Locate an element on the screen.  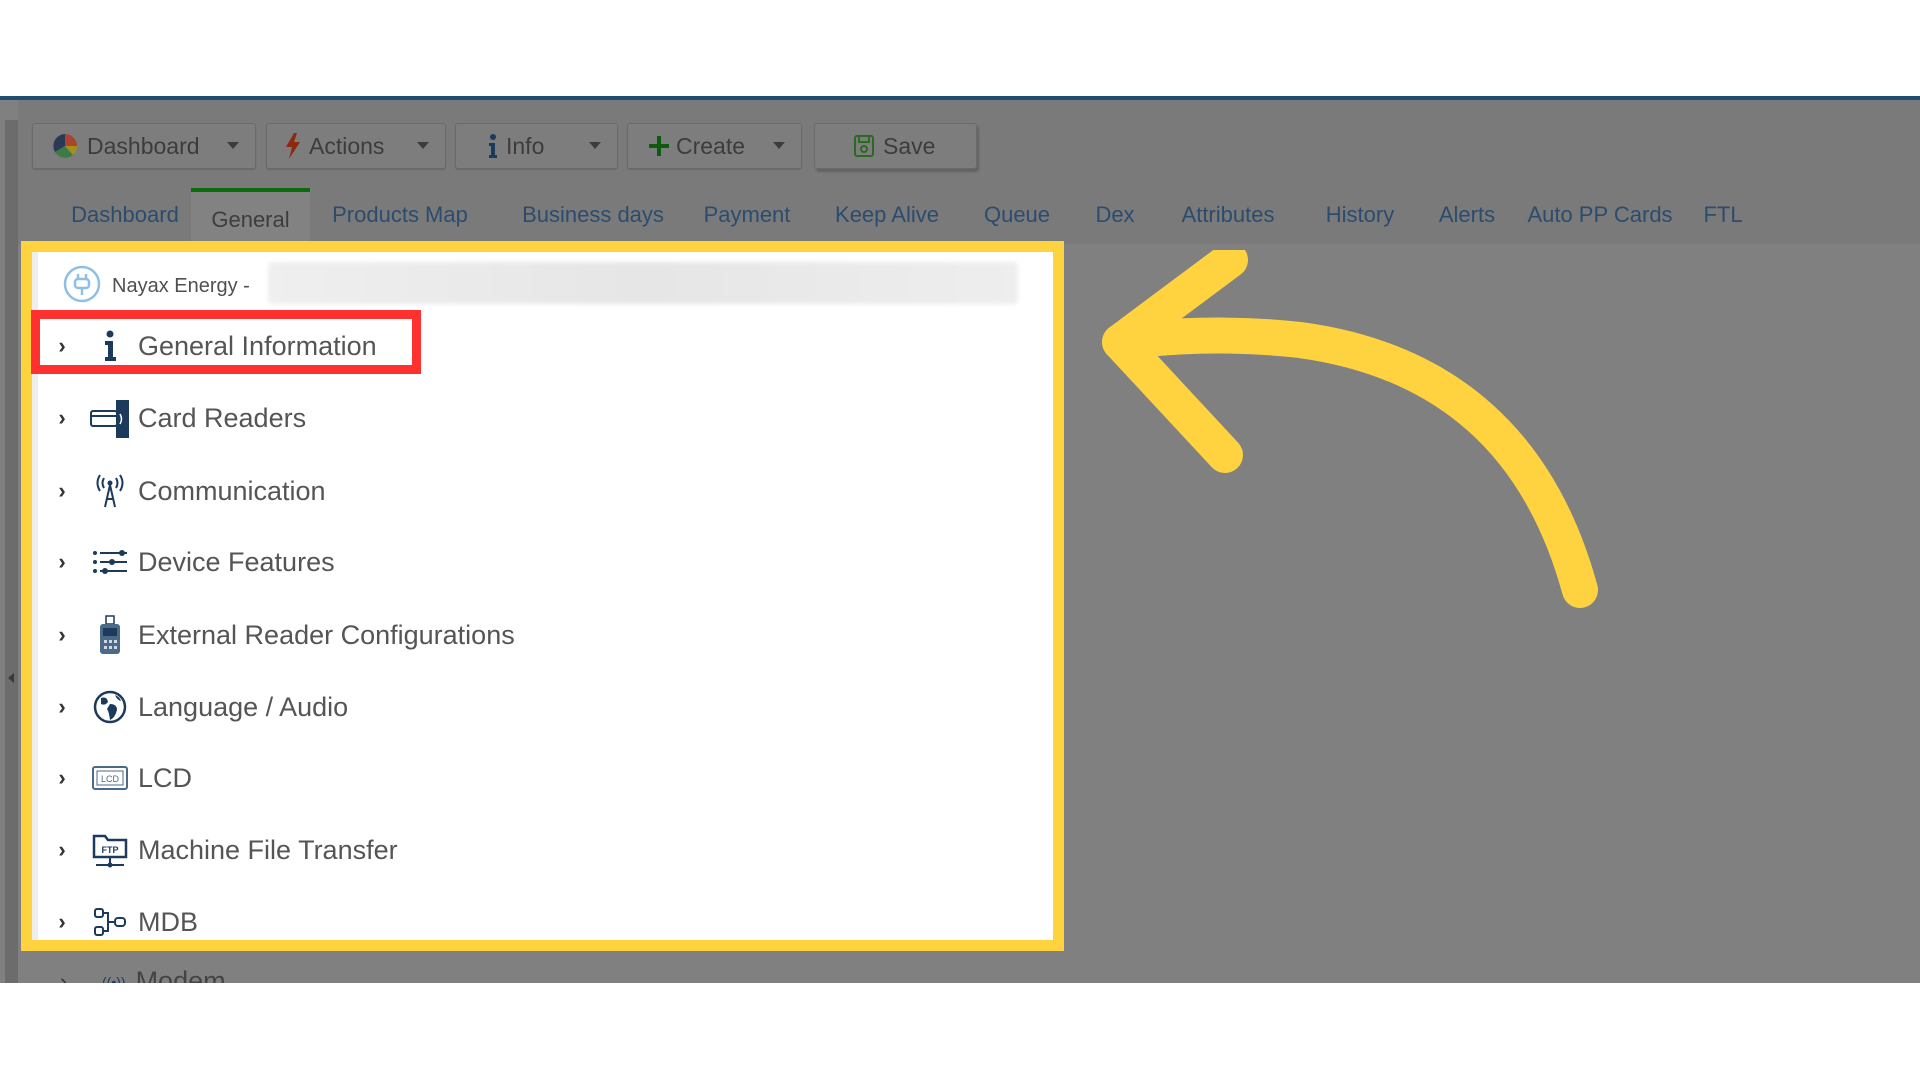
tab-label: Payment is located at coordinates (747, 214).